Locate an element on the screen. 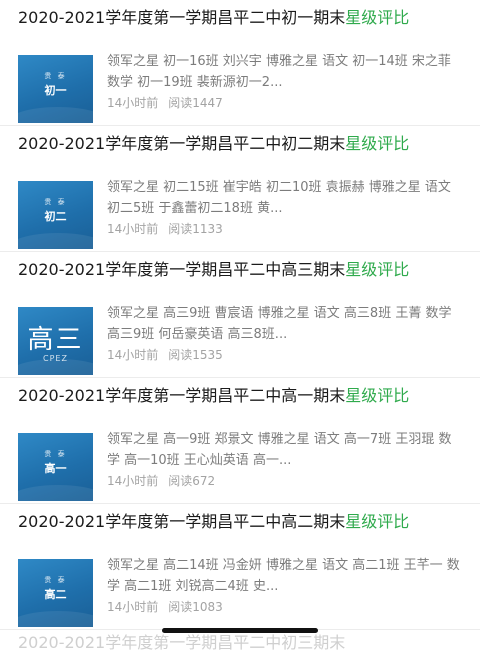  article-meta: 14小时前 阅读1447 is located at coordinates (170, 103).